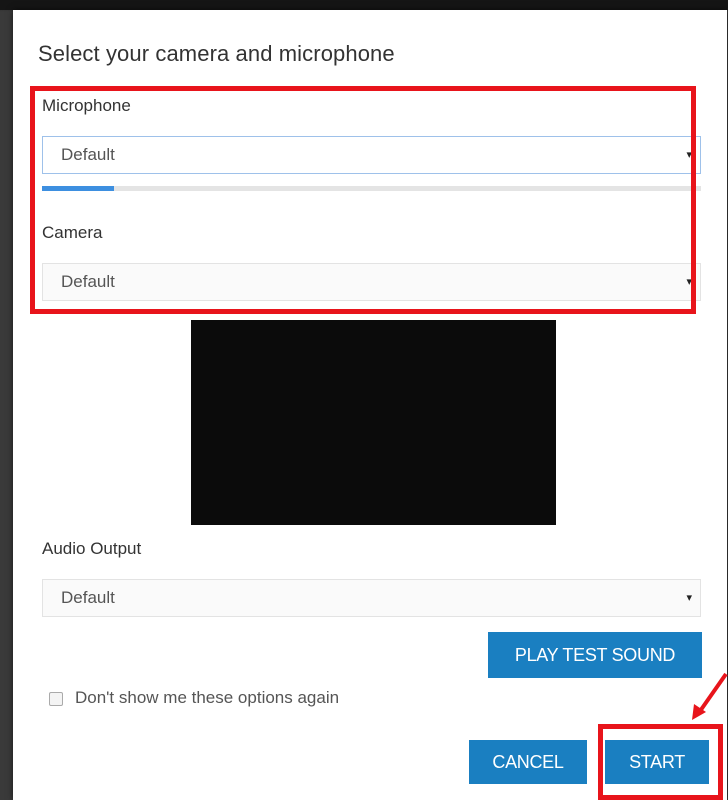 Image resolution: width=728 pixels, height=800 pixels. I want to click on dont-show-again-label: Don't show me these options again, so click(207, 698).